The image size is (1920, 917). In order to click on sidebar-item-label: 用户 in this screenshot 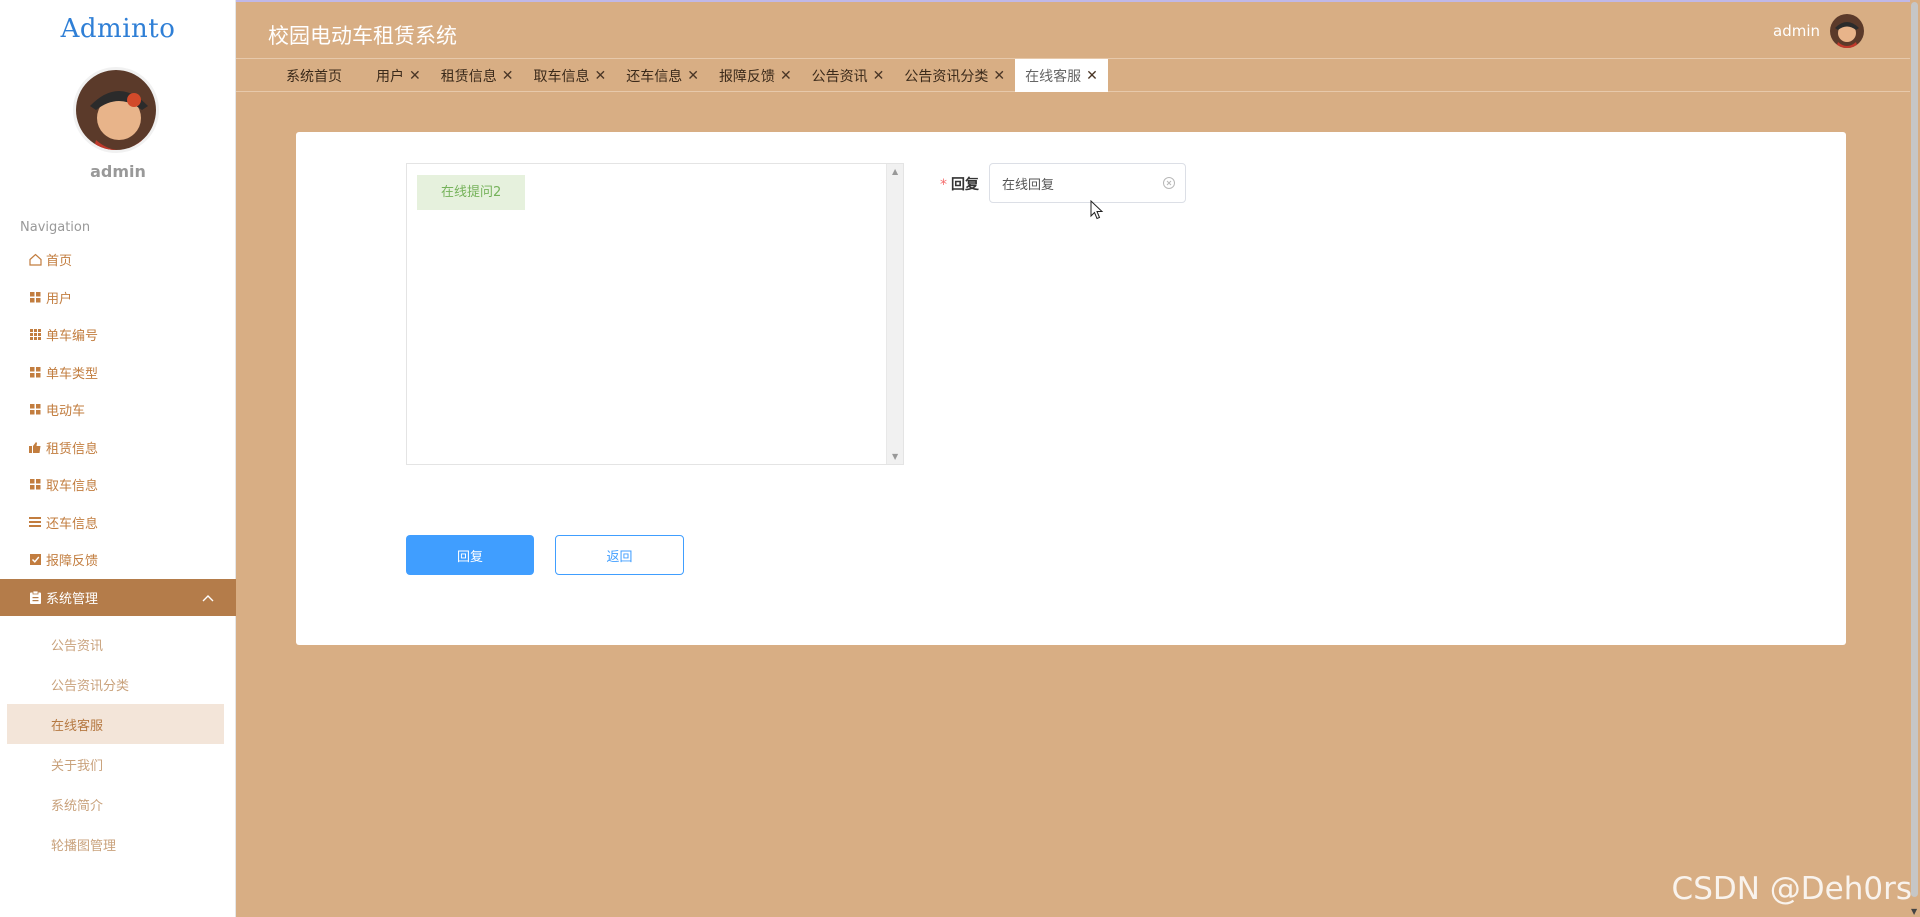, I will do `click(59, 299)`.